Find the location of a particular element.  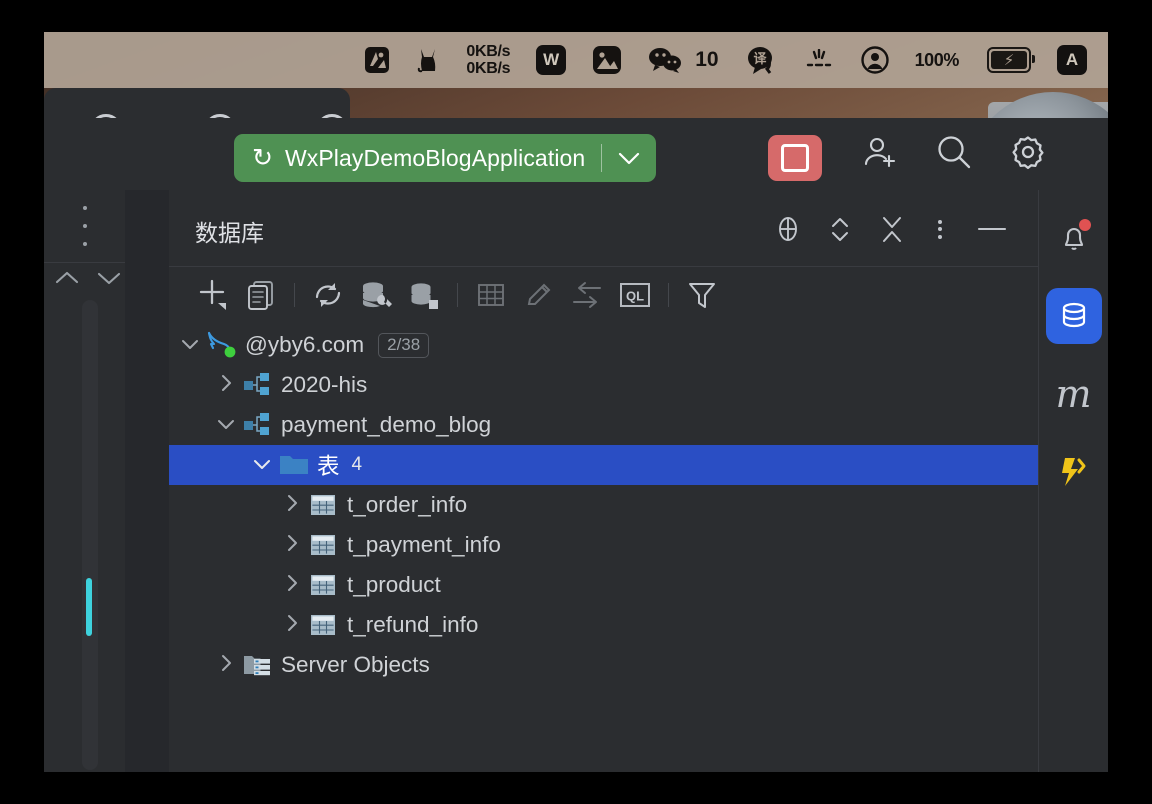

tree-node-schema-payment-demo-blog: payment_demo_blog is located at coordinates (604, 425).